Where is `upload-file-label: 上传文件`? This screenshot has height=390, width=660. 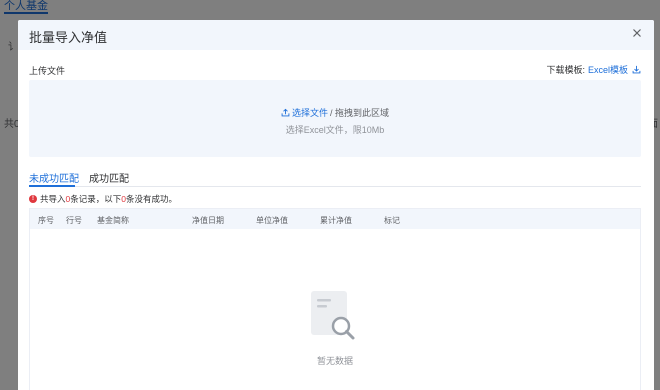
upload-file-label: 上传文件 is located at coordinates (47, 71).